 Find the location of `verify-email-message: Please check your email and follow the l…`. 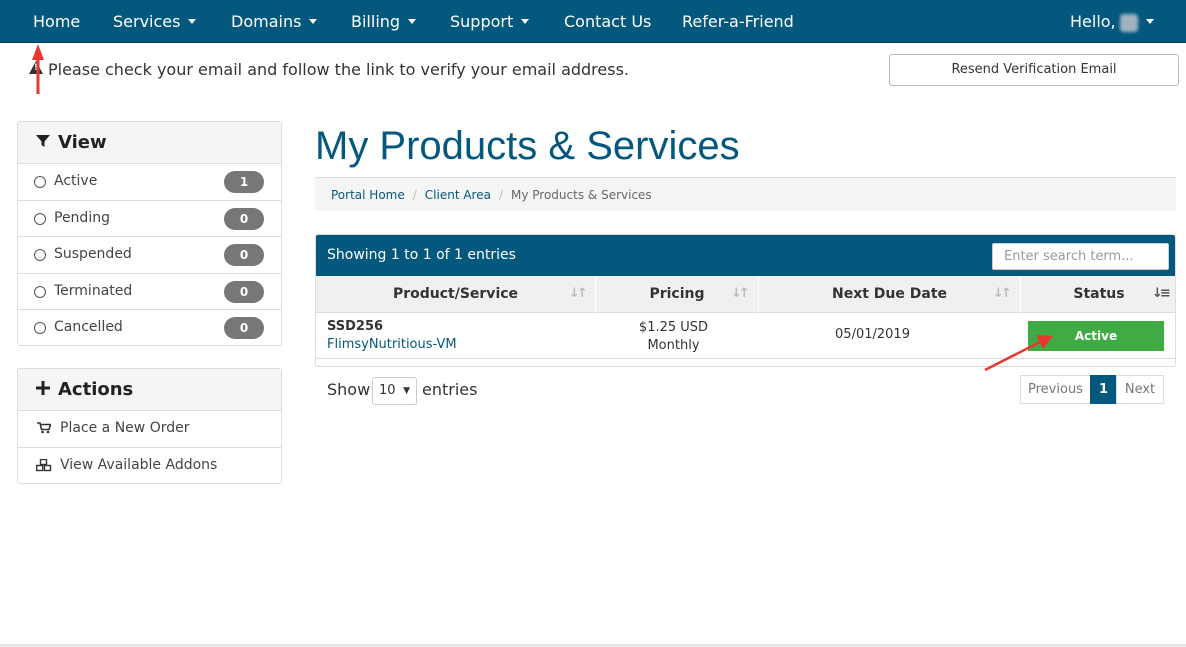

verify-email-message: Please check your email and follow the l… is located at coordinates (339, 69).